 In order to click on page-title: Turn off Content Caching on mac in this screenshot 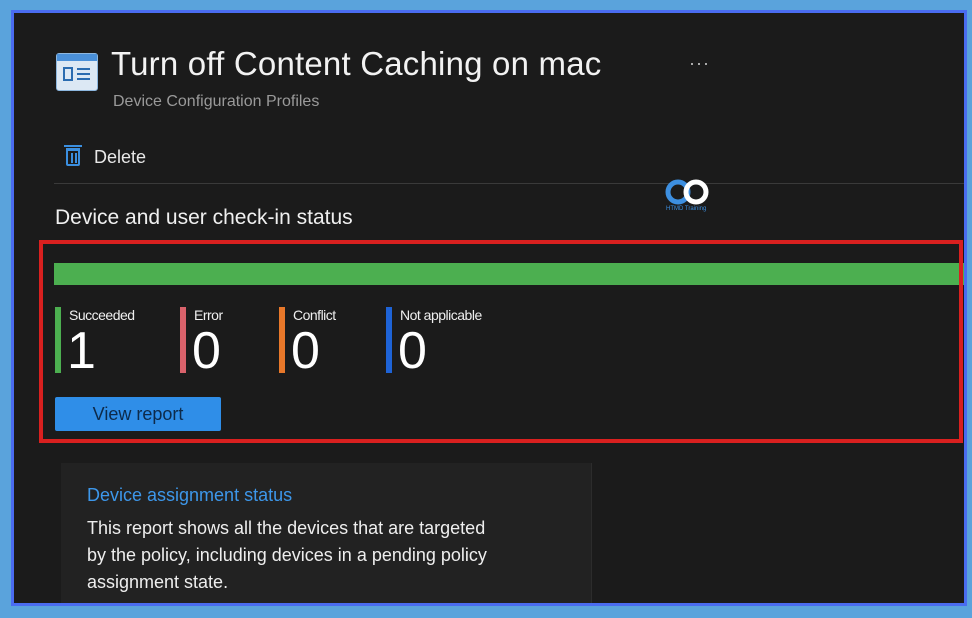, I will do `click(356, 63)`.